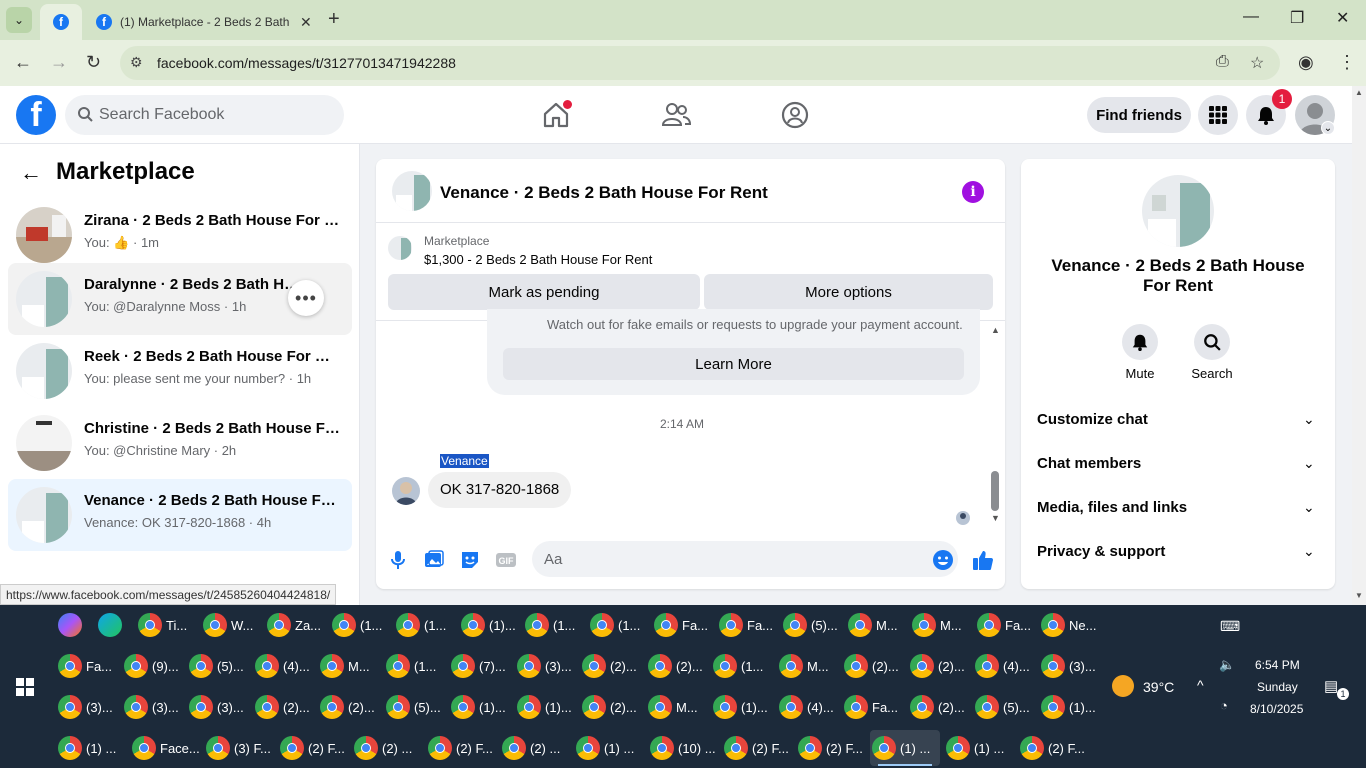 The height and width of the screenshot is (768, 1366). I want to click on restore-icon: ❐, so click(1297, 18).